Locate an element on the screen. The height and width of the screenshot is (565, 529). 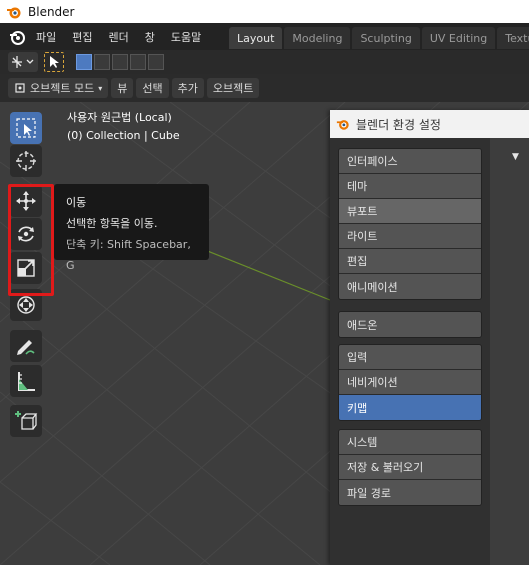
pref-item-lights: 라이트 is located at coordinates (410, 236).